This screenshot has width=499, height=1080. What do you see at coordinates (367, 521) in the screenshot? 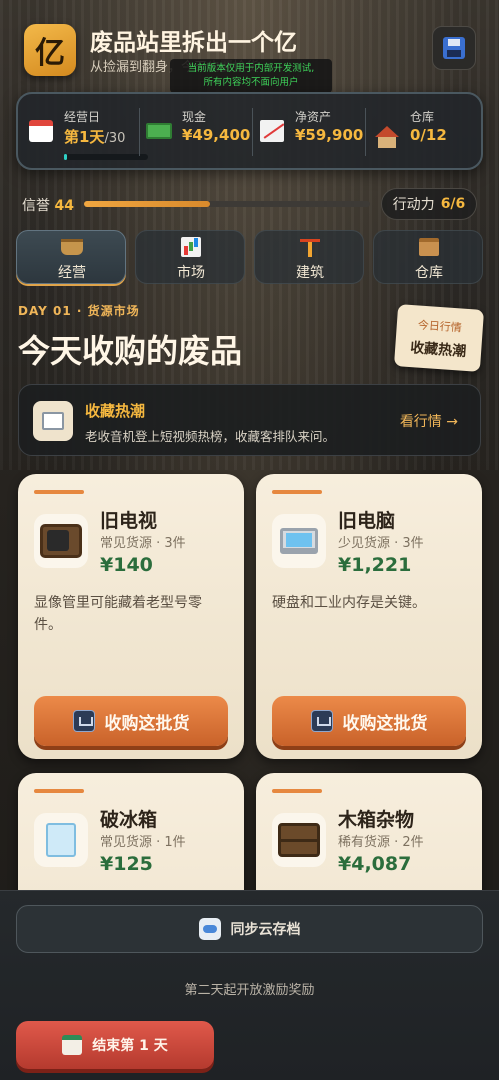
I see `item-name: 旧电脑` at bounding box center [367, 521].